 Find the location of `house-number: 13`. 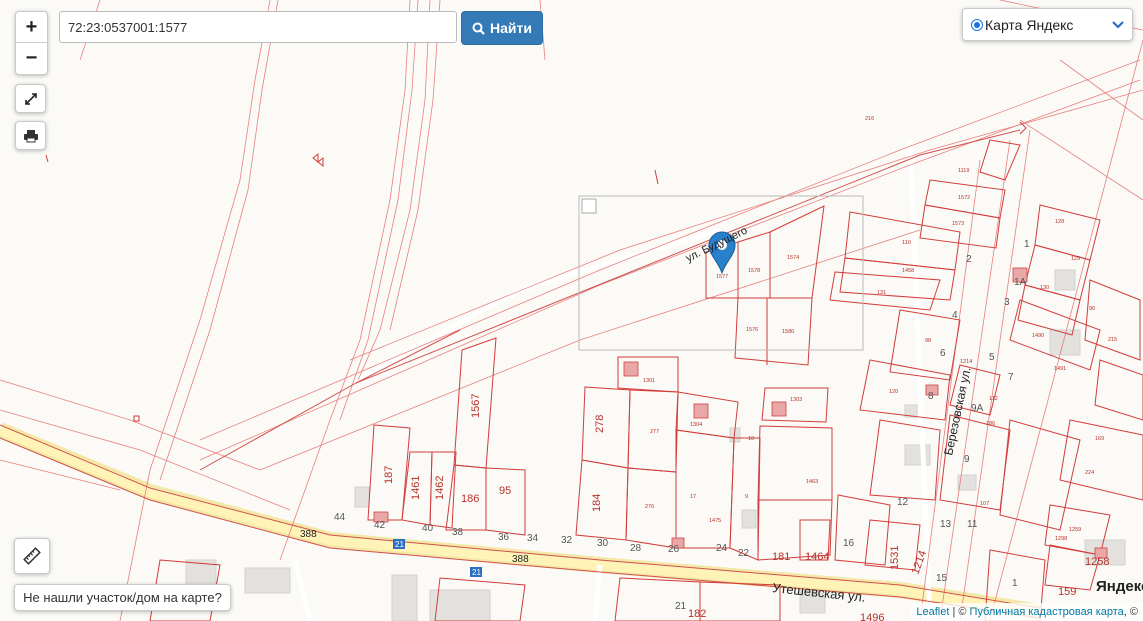

house-number: 13 is located at coordinates (946, 524).